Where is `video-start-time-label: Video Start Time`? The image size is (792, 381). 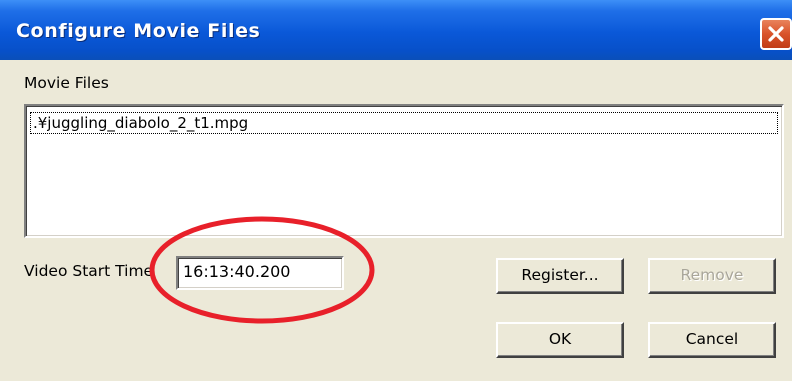
video-start-time-label: Video Start Time is located at coordinates (89, 271).